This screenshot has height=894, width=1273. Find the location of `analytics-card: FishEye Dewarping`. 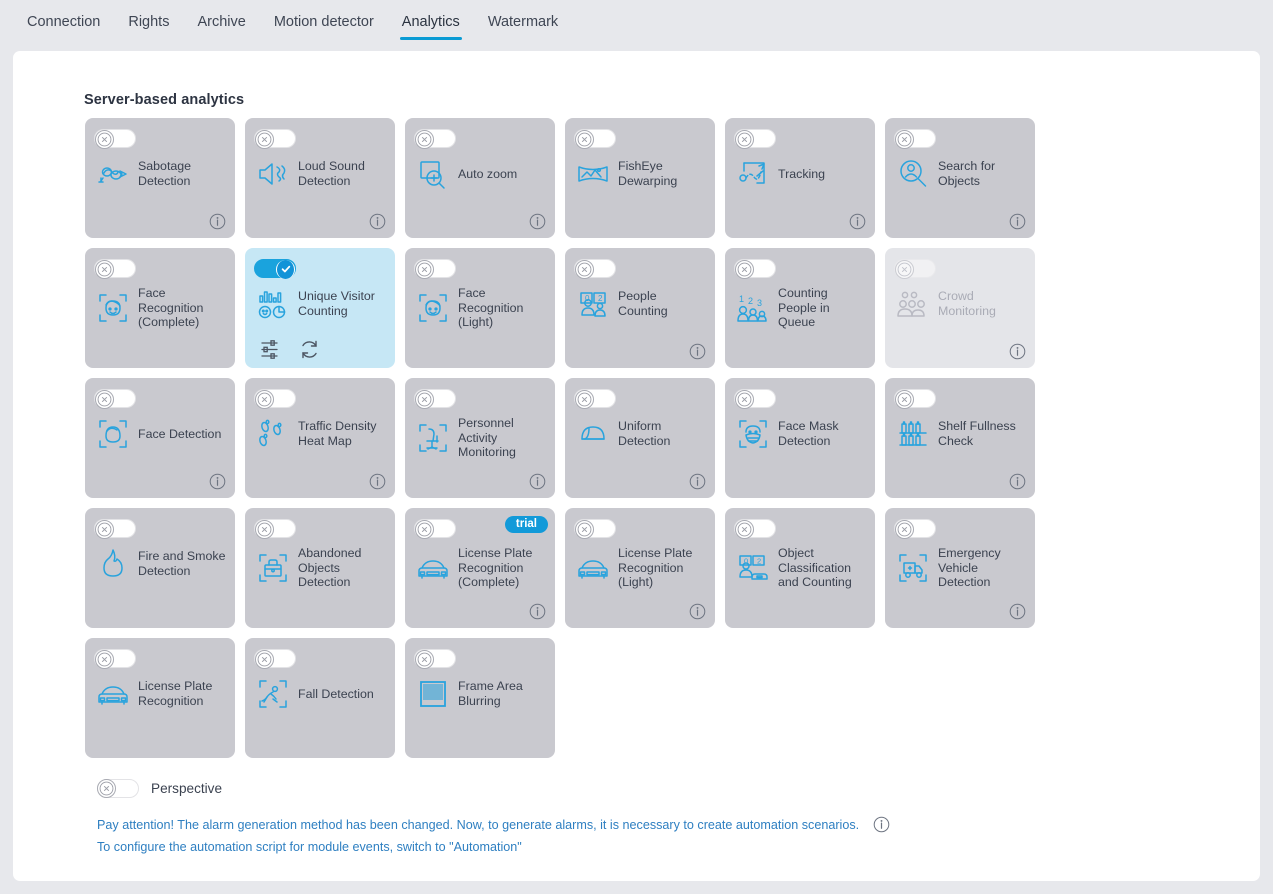

analytics-card: FishEye Dewarping is located at coordinates (640, 178).